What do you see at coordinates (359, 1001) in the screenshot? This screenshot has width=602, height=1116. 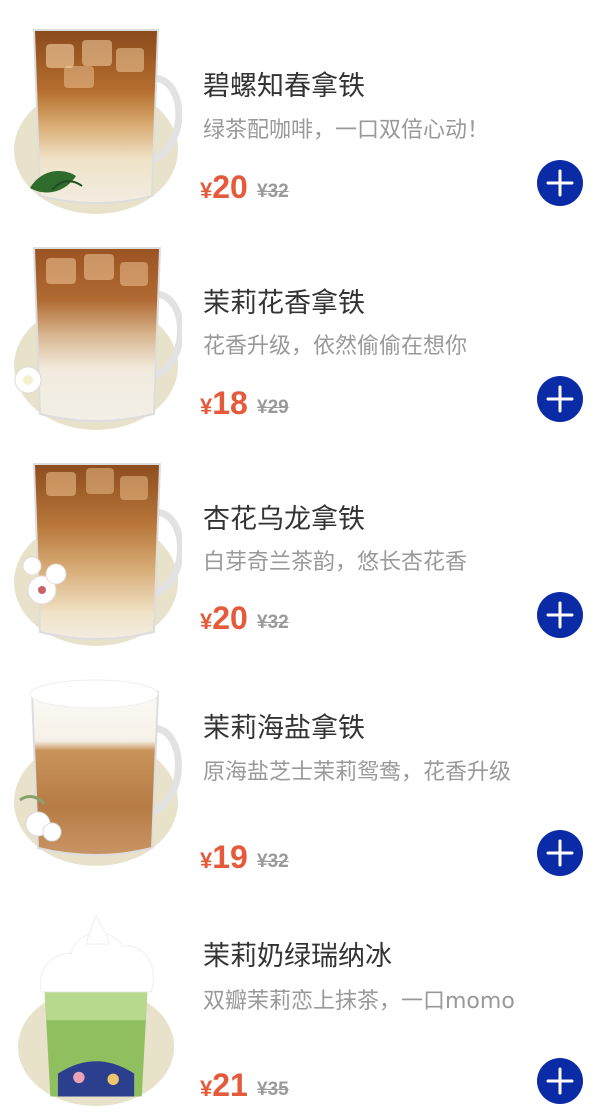 I see `product-description: 双瓣茉莉恋上抹茶，一口momo` at bounding box center [359, 1001].